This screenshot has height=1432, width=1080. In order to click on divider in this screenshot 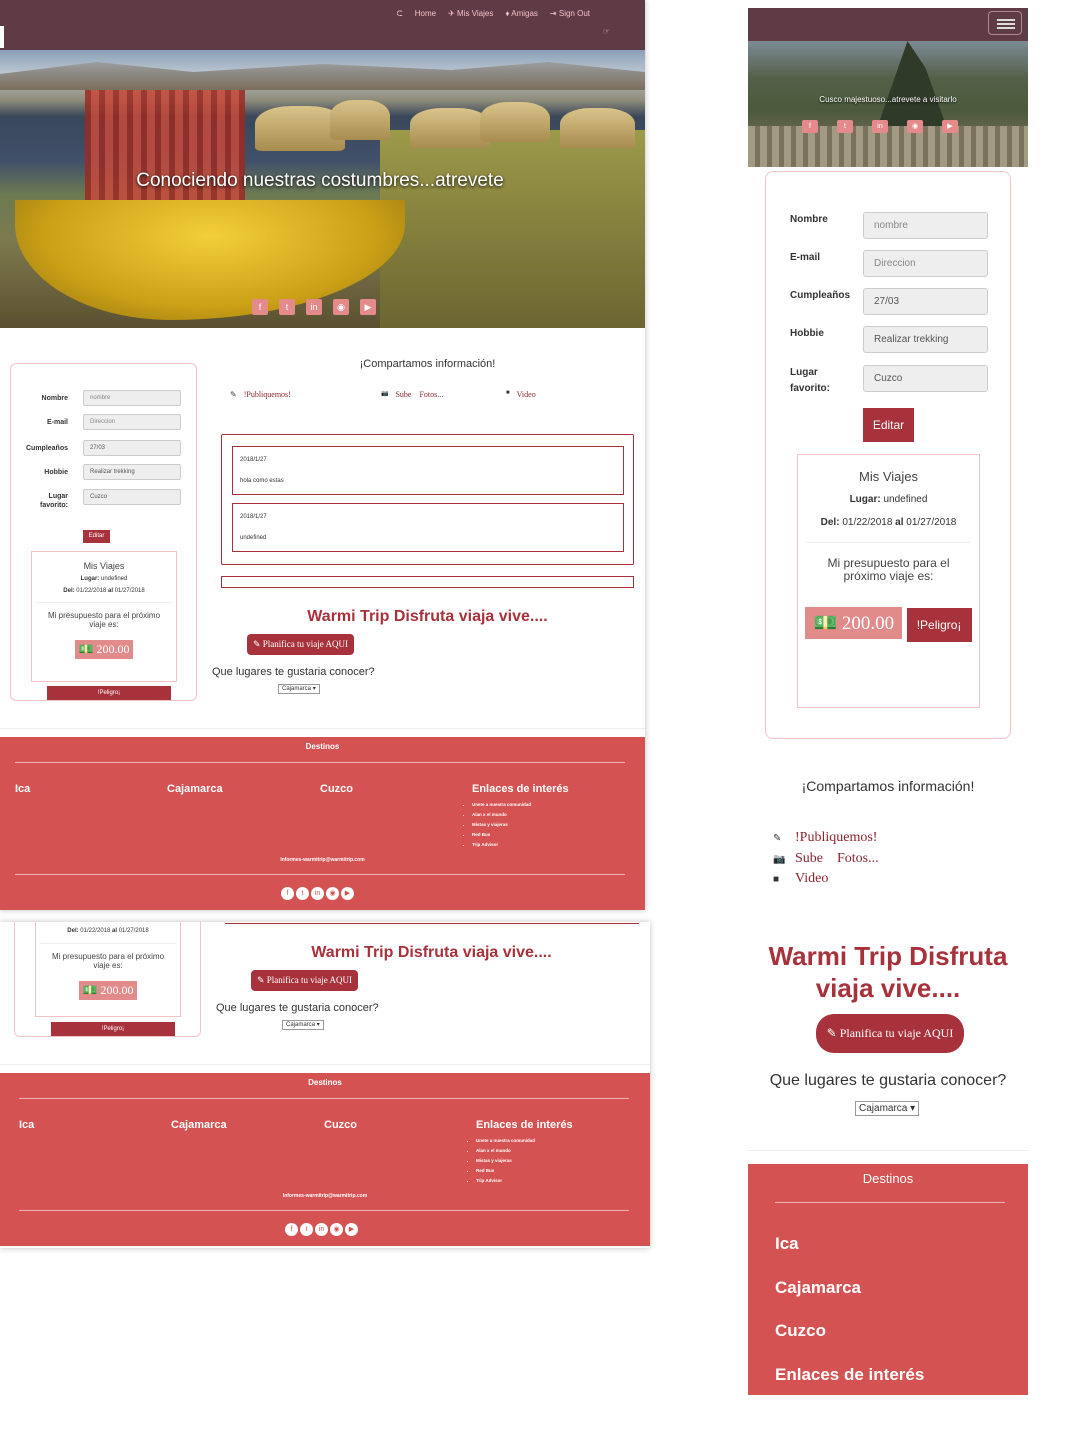, I will do `click(108, 943)`.